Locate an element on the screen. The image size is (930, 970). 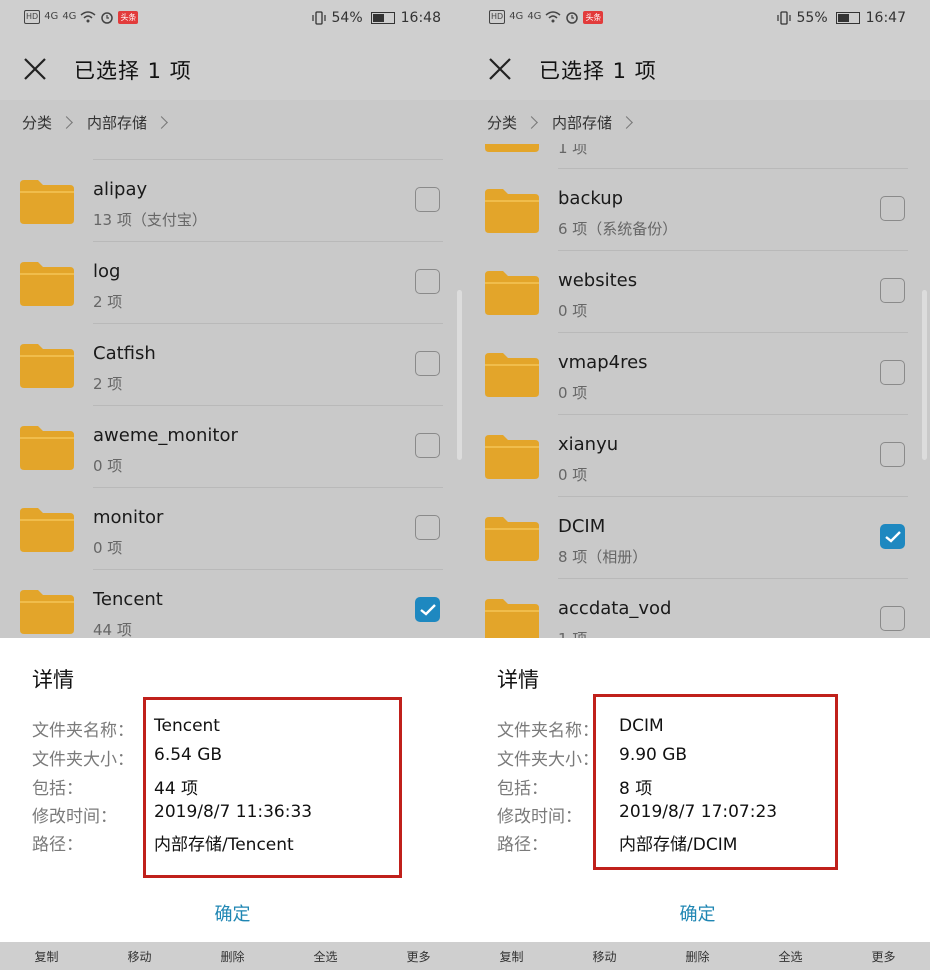
folder-row: backup 6 项（系统备份） is located at coordinates (697, 209).